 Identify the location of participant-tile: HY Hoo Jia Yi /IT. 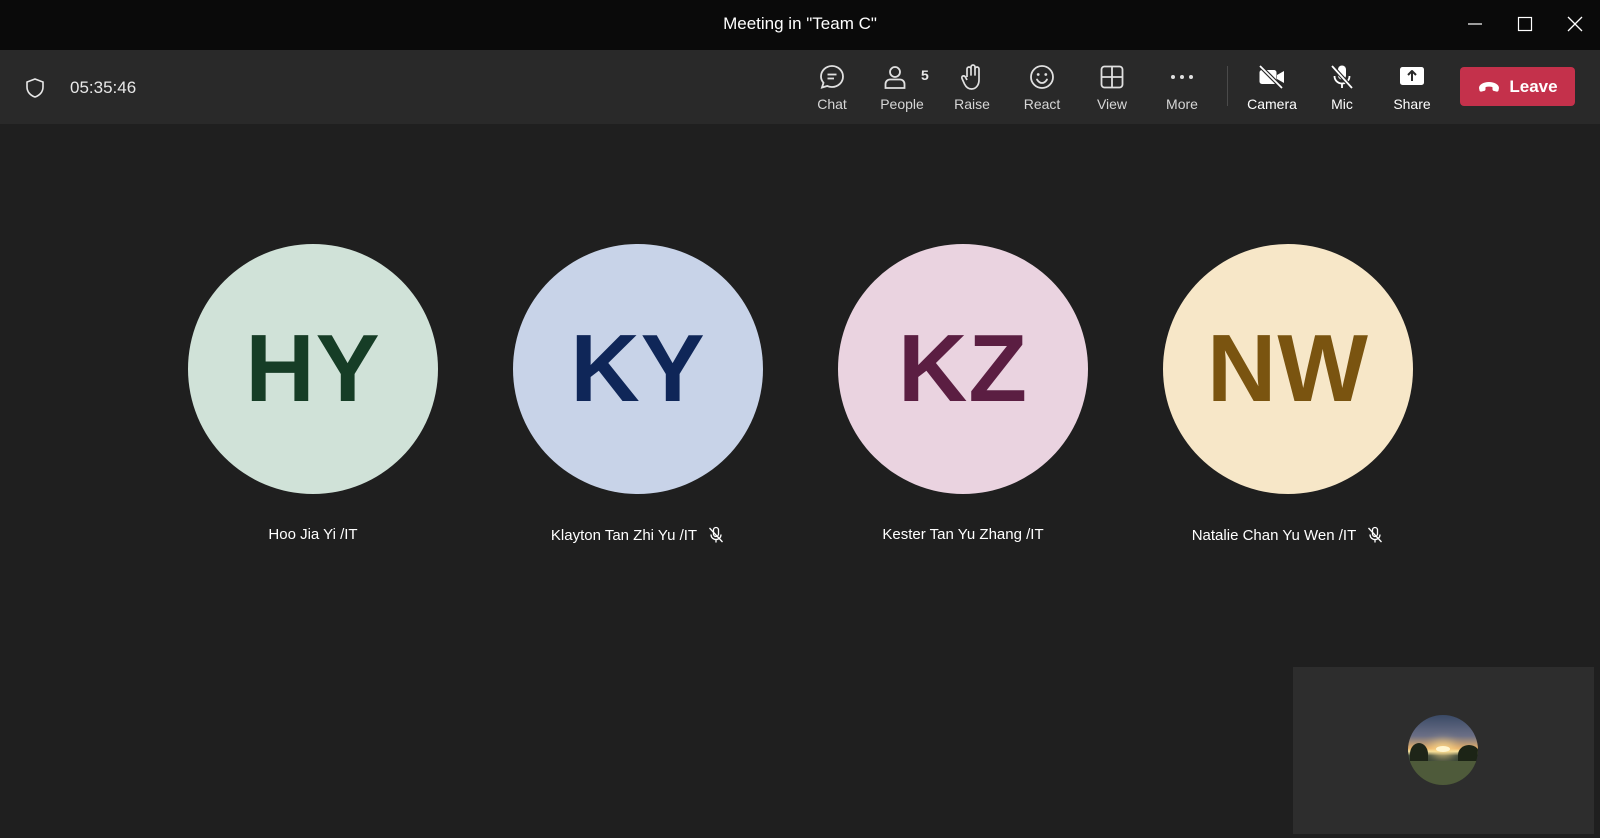
(313, 393).